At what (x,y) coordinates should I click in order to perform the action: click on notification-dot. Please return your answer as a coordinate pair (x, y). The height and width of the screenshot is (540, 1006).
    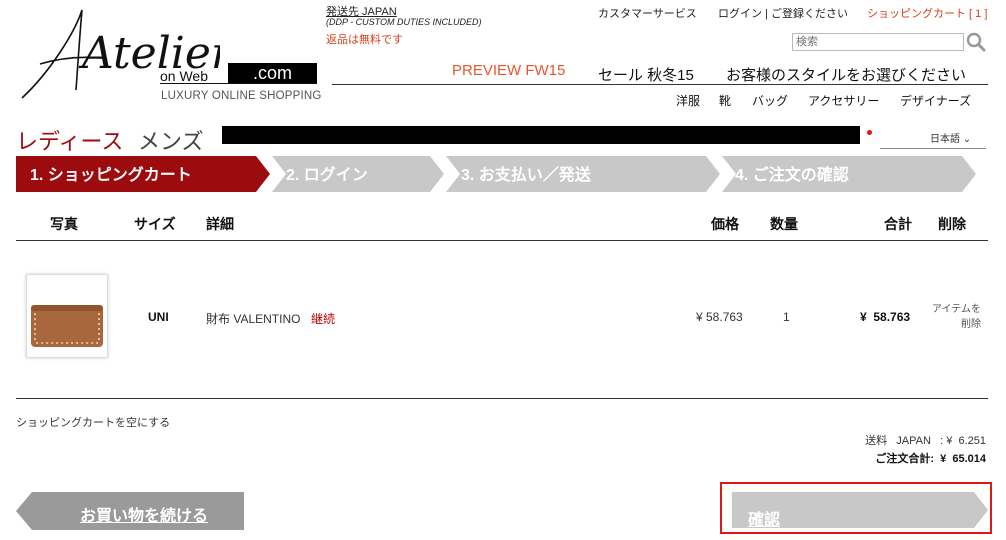
    Looking at the image, I should click on (869, 132).